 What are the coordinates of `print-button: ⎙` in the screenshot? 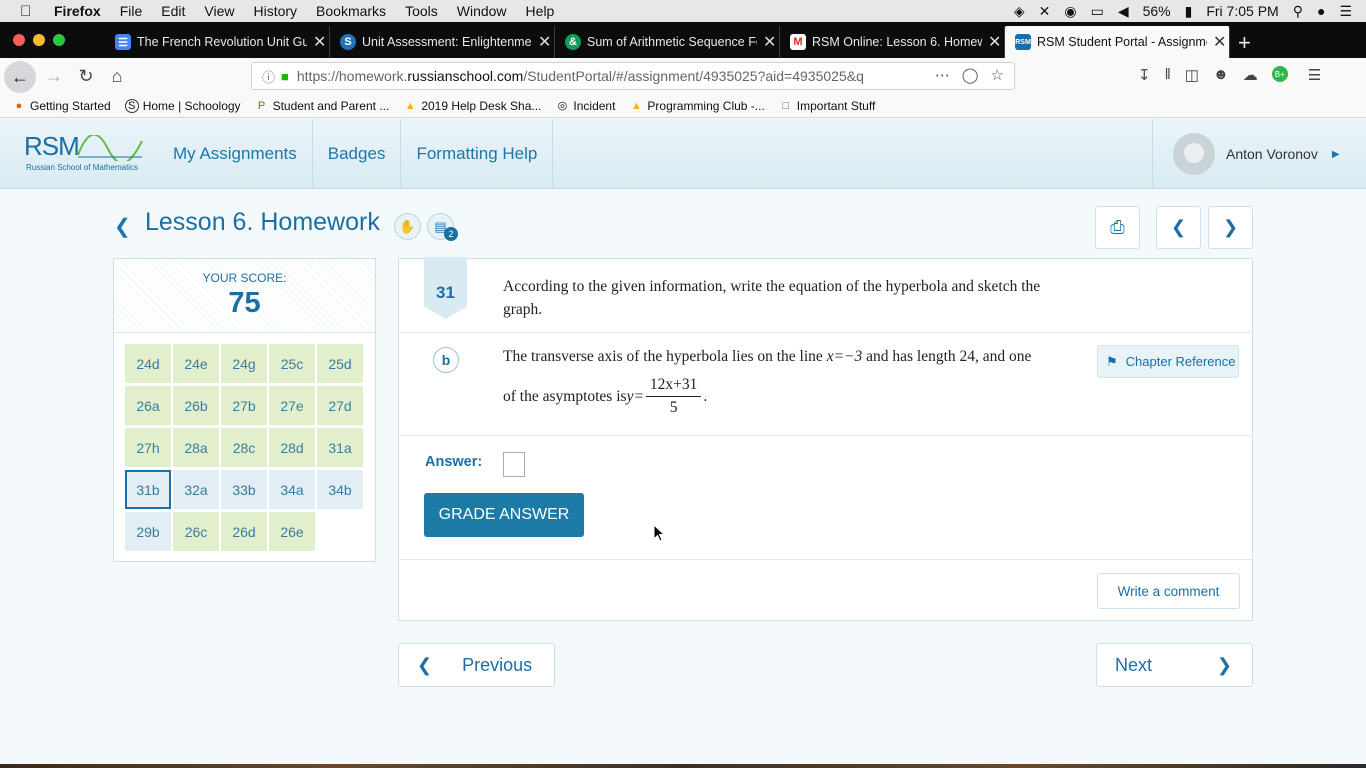 It's located at (1117, 227).